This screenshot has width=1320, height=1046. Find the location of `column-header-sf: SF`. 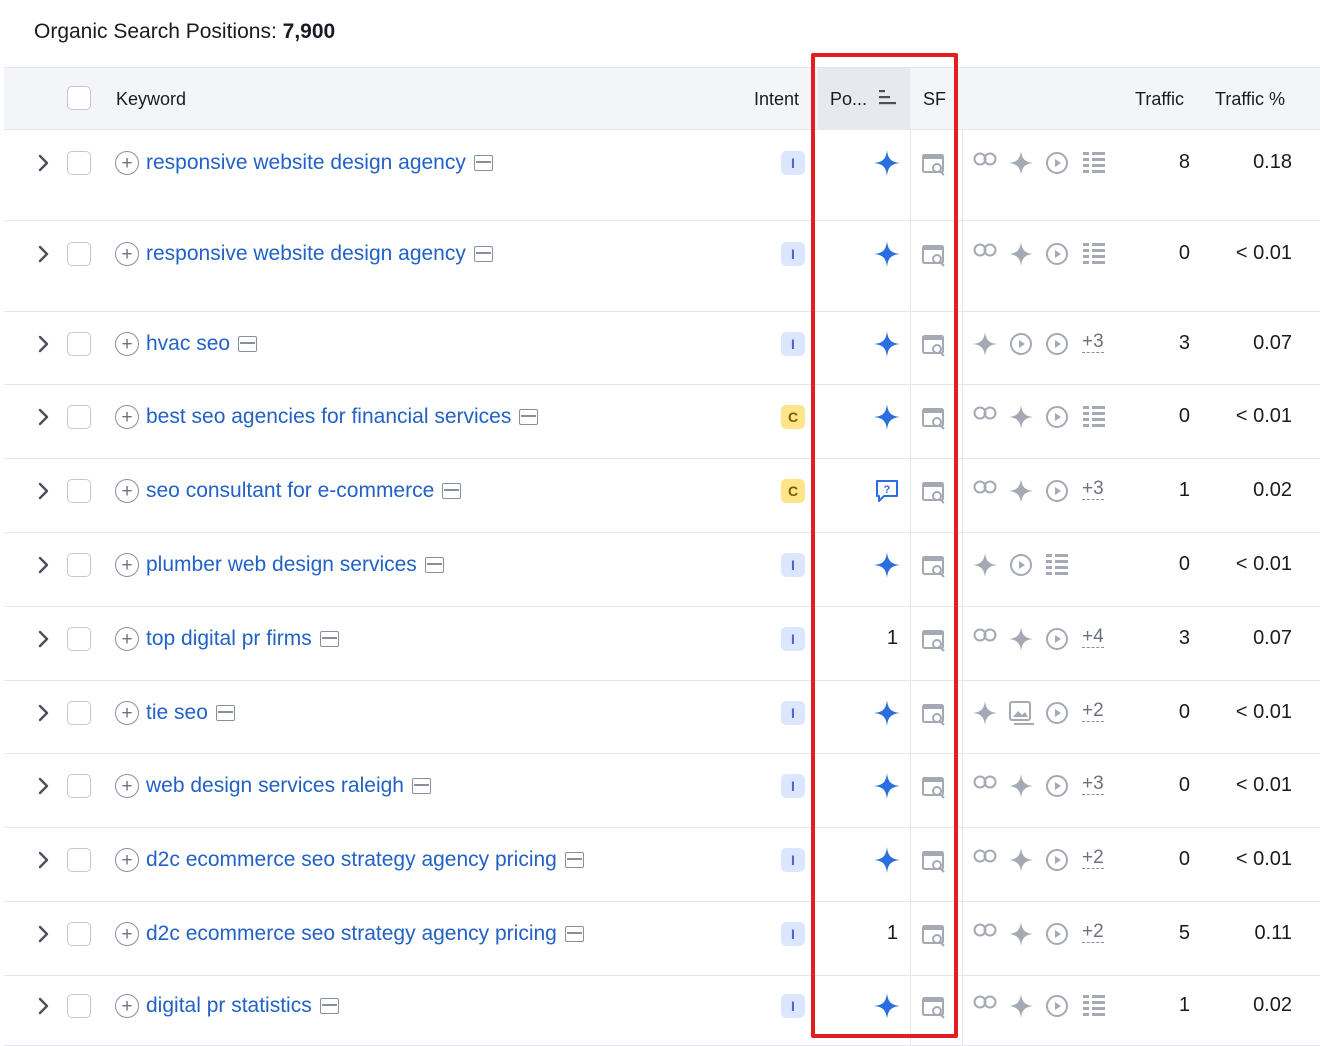

column-header-sf: SF is located at coordinates (934, 99).